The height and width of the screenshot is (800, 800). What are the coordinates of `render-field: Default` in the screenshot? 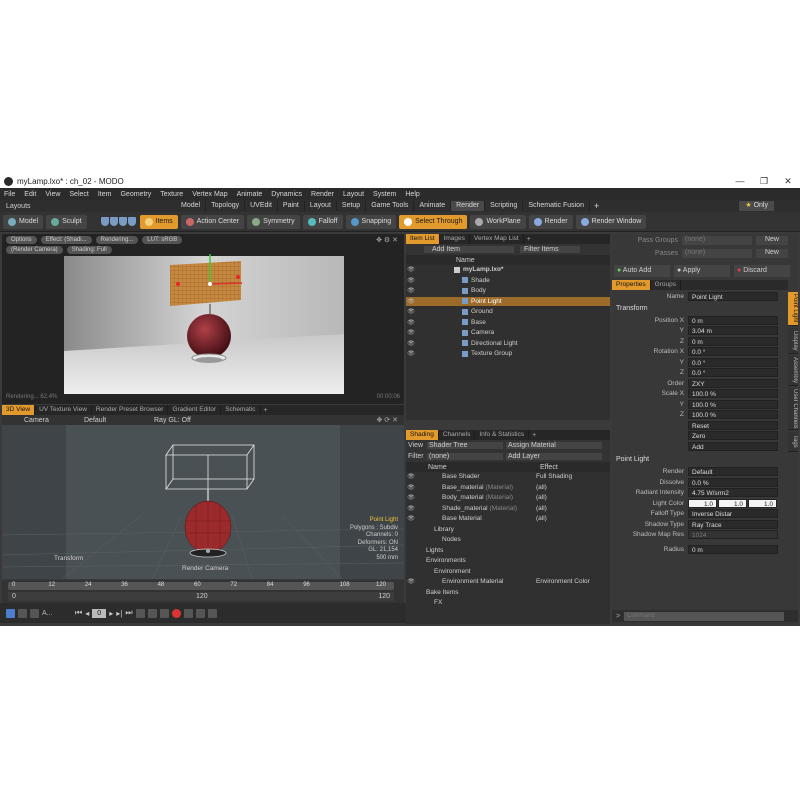 It's located at (733, 471).